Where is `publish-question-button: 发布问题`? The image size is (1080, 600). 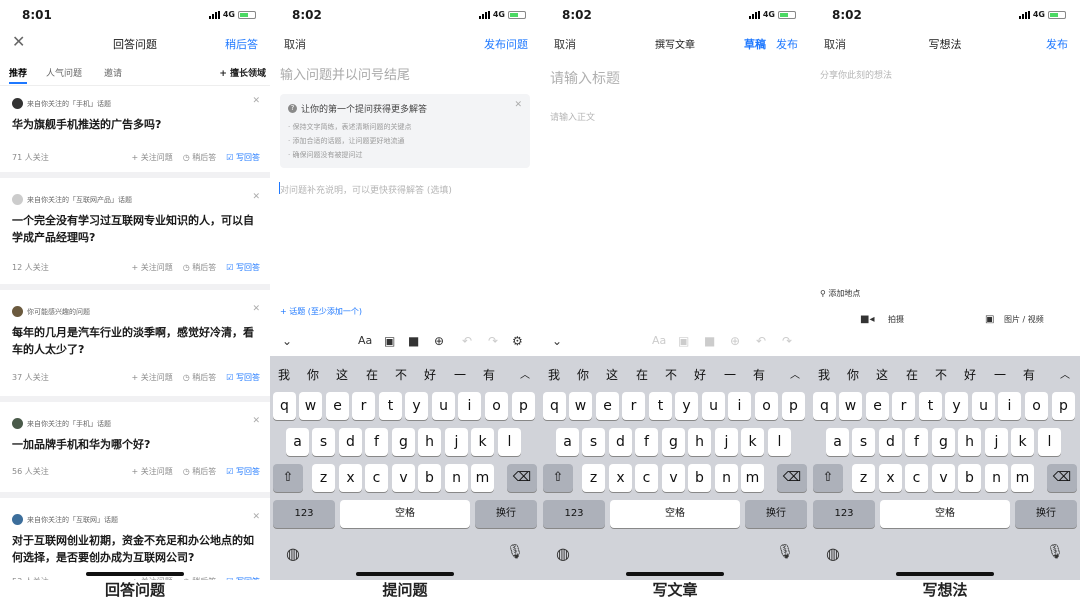
publish-question-button: 发布问题 is located at coordinates (506, 44).